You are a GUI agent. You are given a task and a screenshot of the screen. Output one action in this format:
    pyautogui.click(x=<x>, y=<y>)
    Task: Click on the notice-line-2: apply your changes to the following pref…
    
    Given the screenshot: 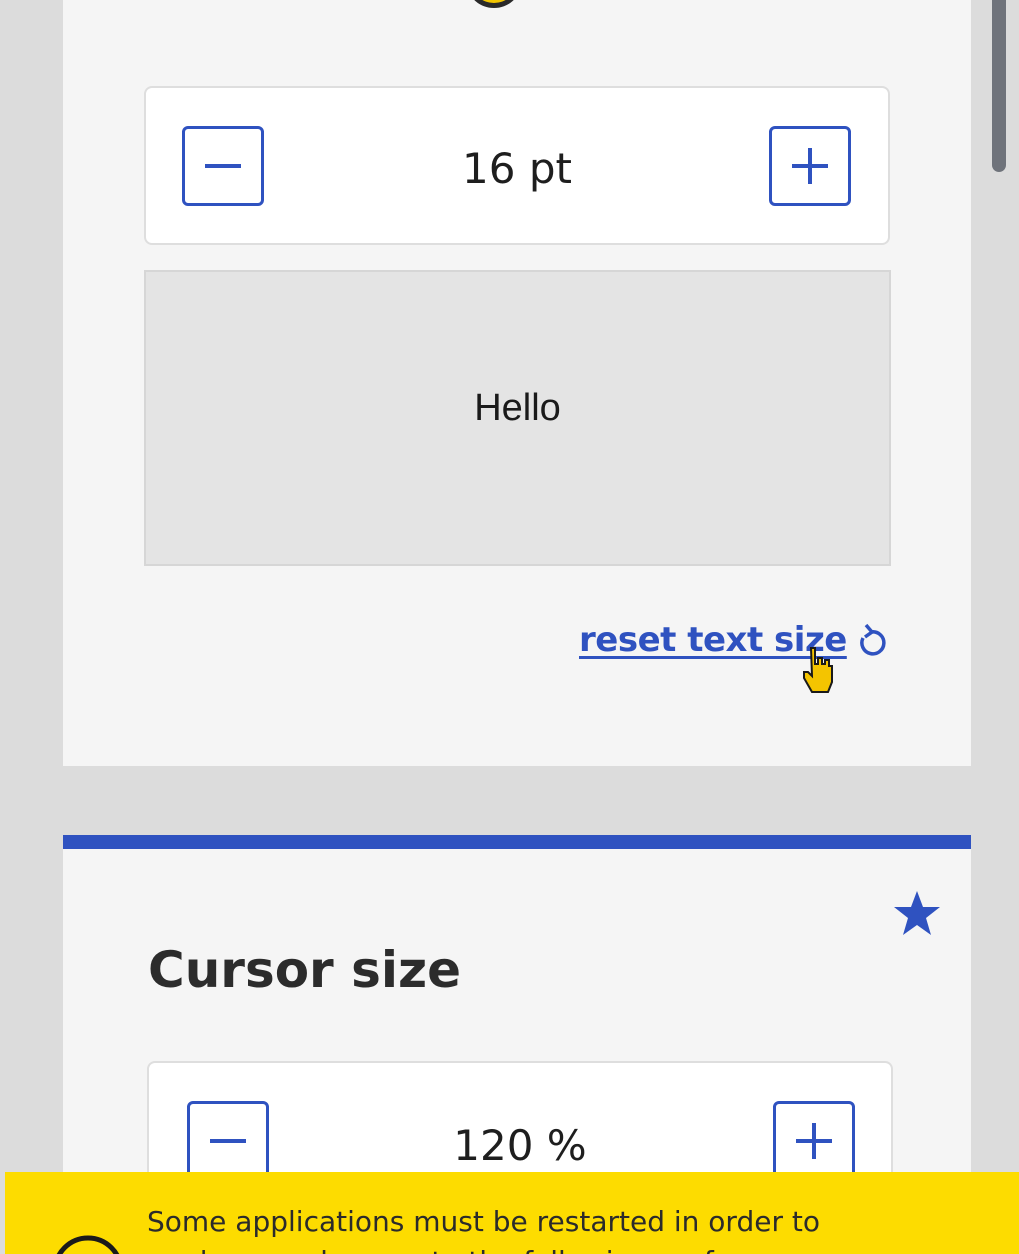 What is the action you would take?
    pyautogui.click(x=577, y=1248)
    